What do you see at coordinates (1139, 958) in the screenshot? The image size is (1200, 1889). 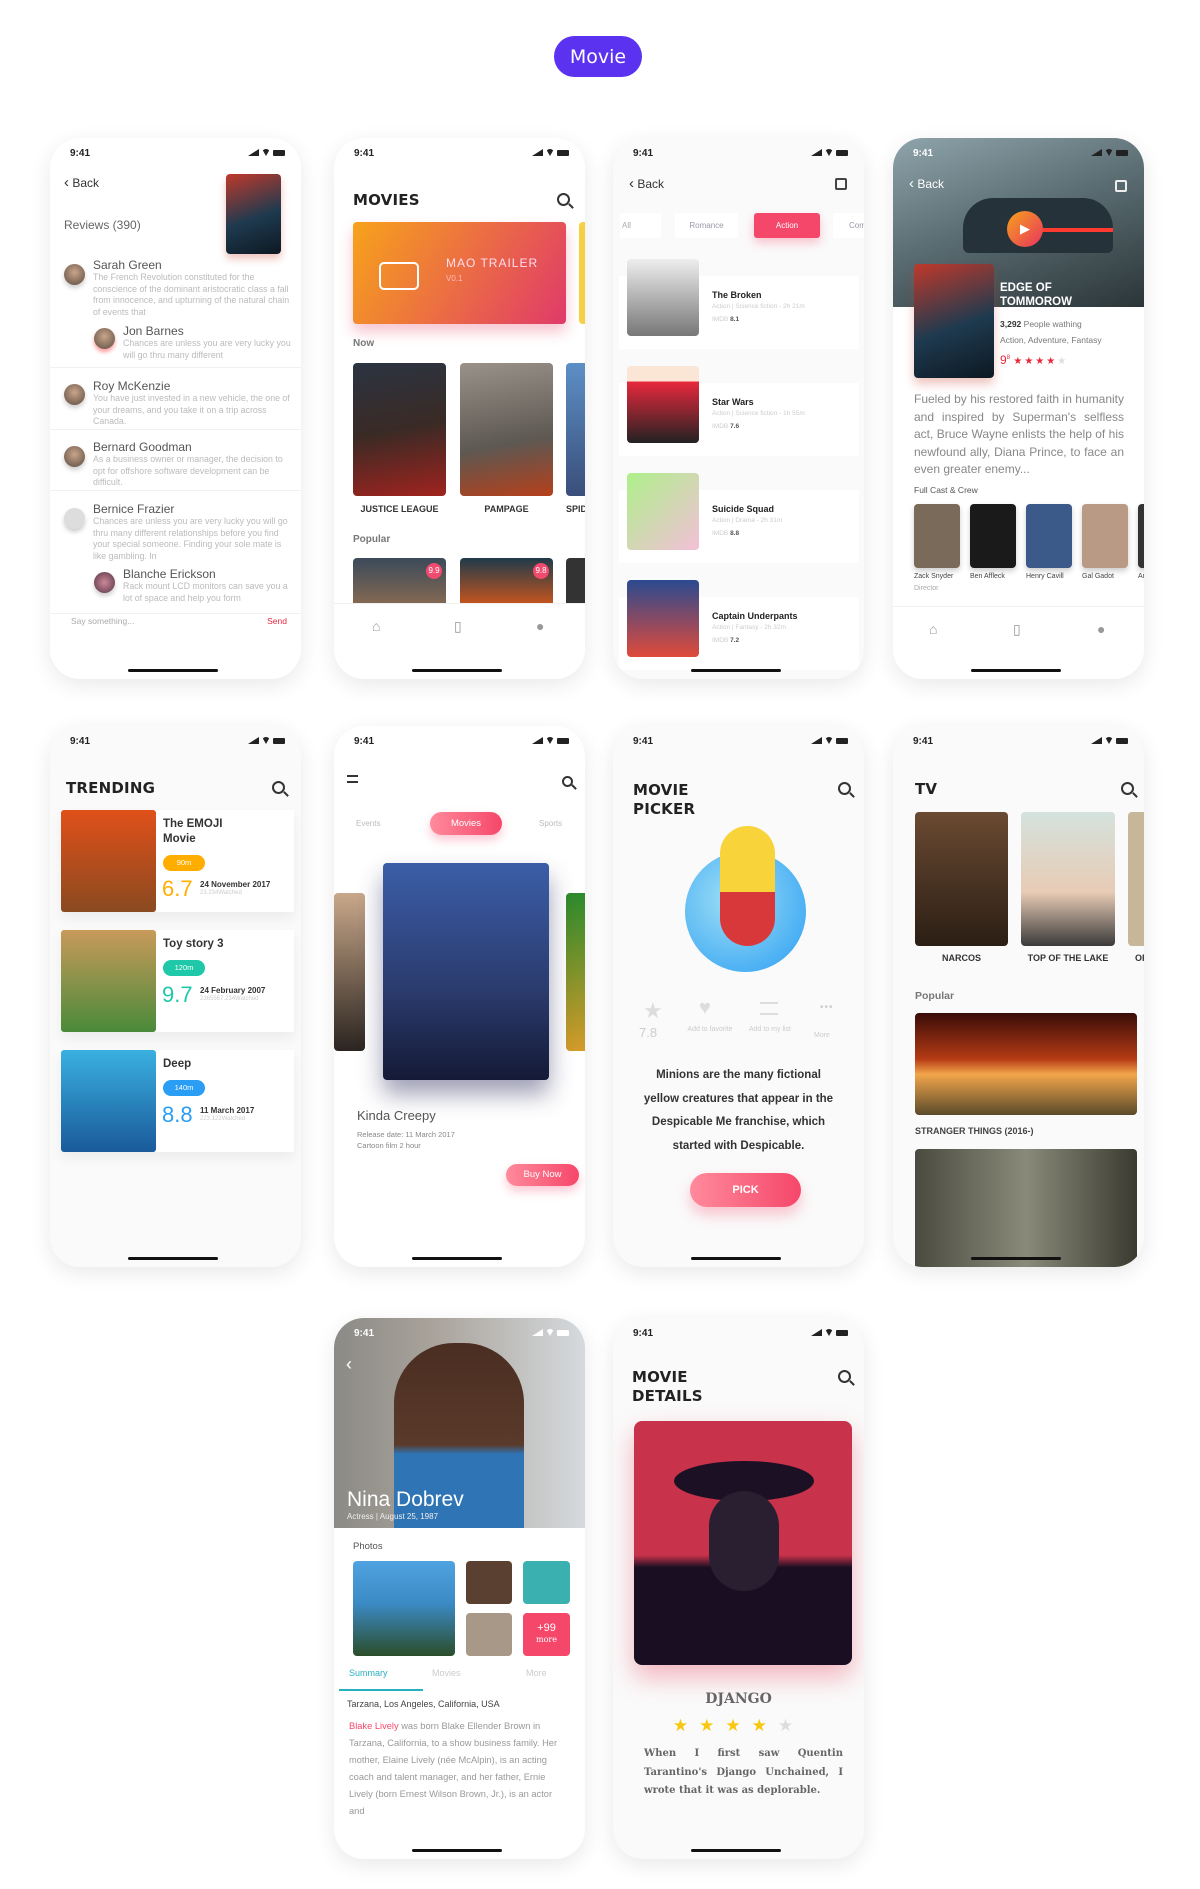 I see `poster-label: ORANGE` at bounding box center [1139, 958].